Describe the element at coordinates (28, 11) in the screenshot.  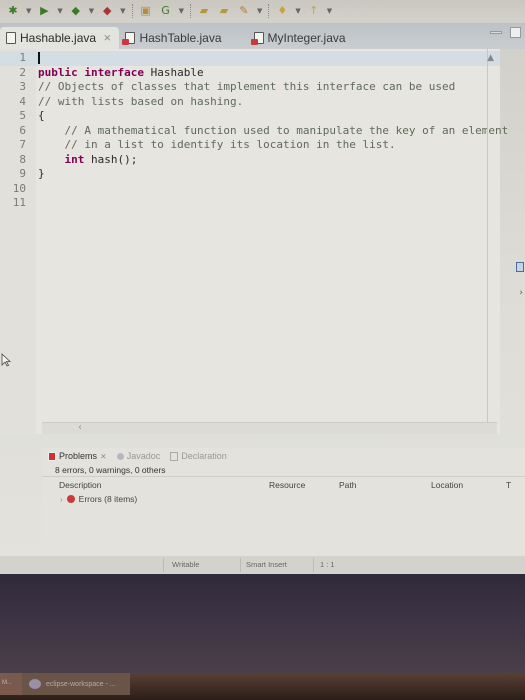
I see `debug-dropdown: ▼` at that location.